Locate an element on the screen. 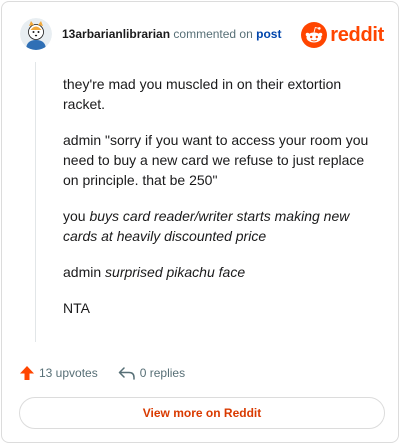 The height and width of the screenshot is (444, 400). upvote-stat: 13 upvotes is located at coordinates (58, 373).